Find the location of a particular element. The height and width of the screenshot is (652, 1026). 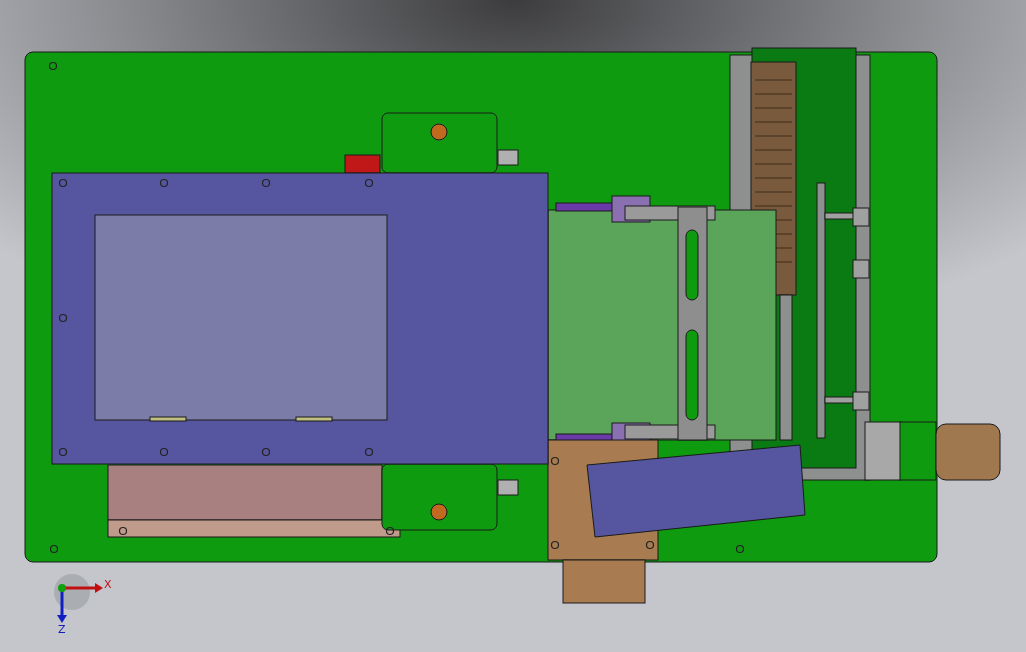

axis-triad-drawing is located at coordinates (78, 598).